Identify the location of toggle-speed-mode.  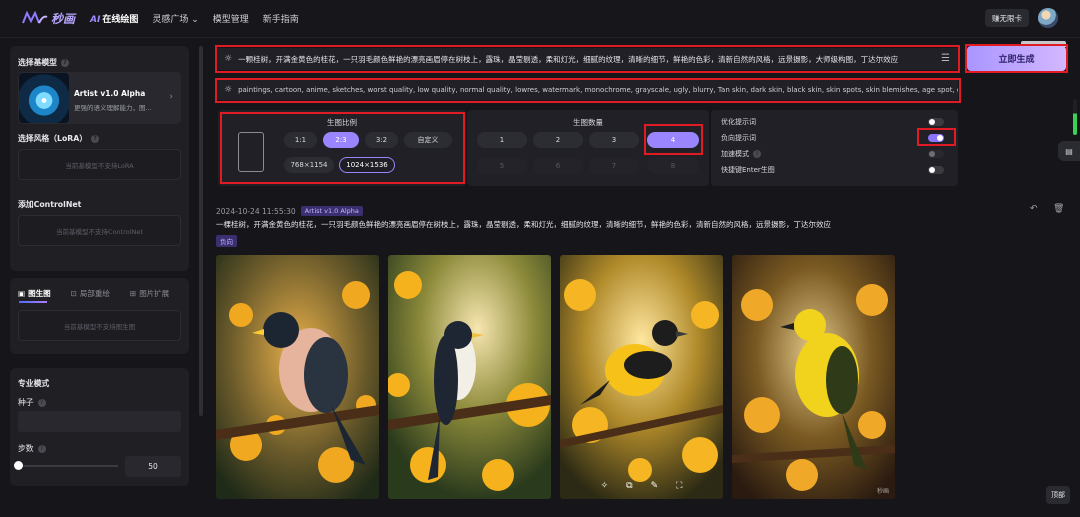
(936, 154).